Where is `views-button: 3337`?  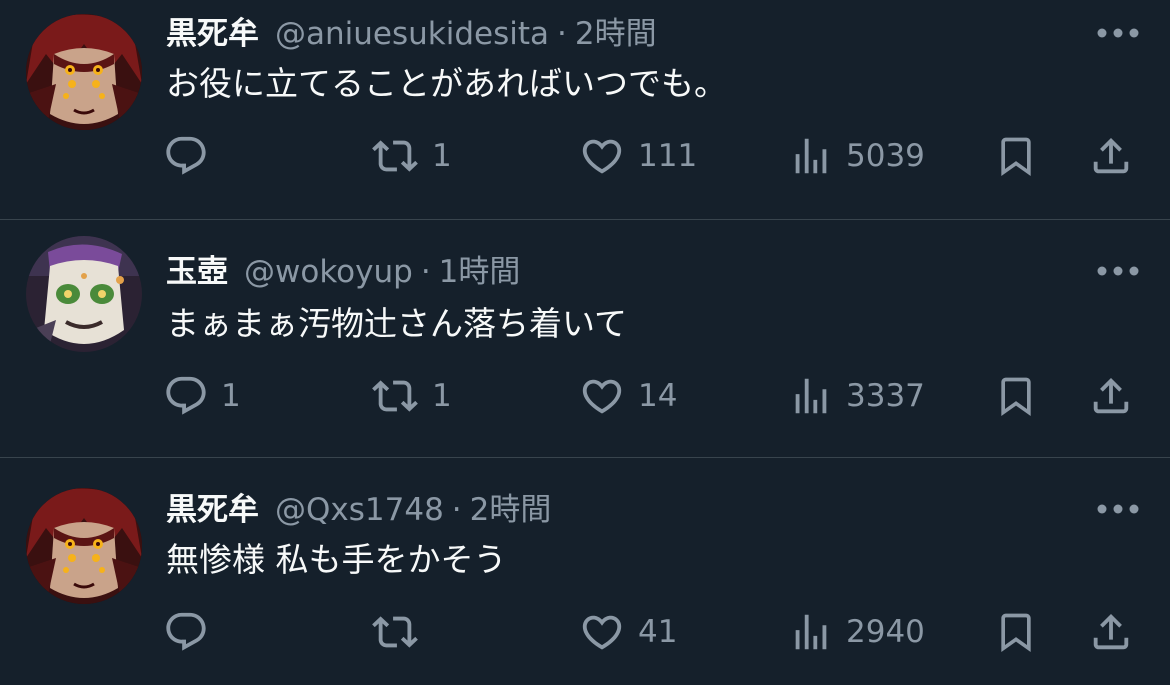 views-button: 3337 is located at coordinates (856, 396).